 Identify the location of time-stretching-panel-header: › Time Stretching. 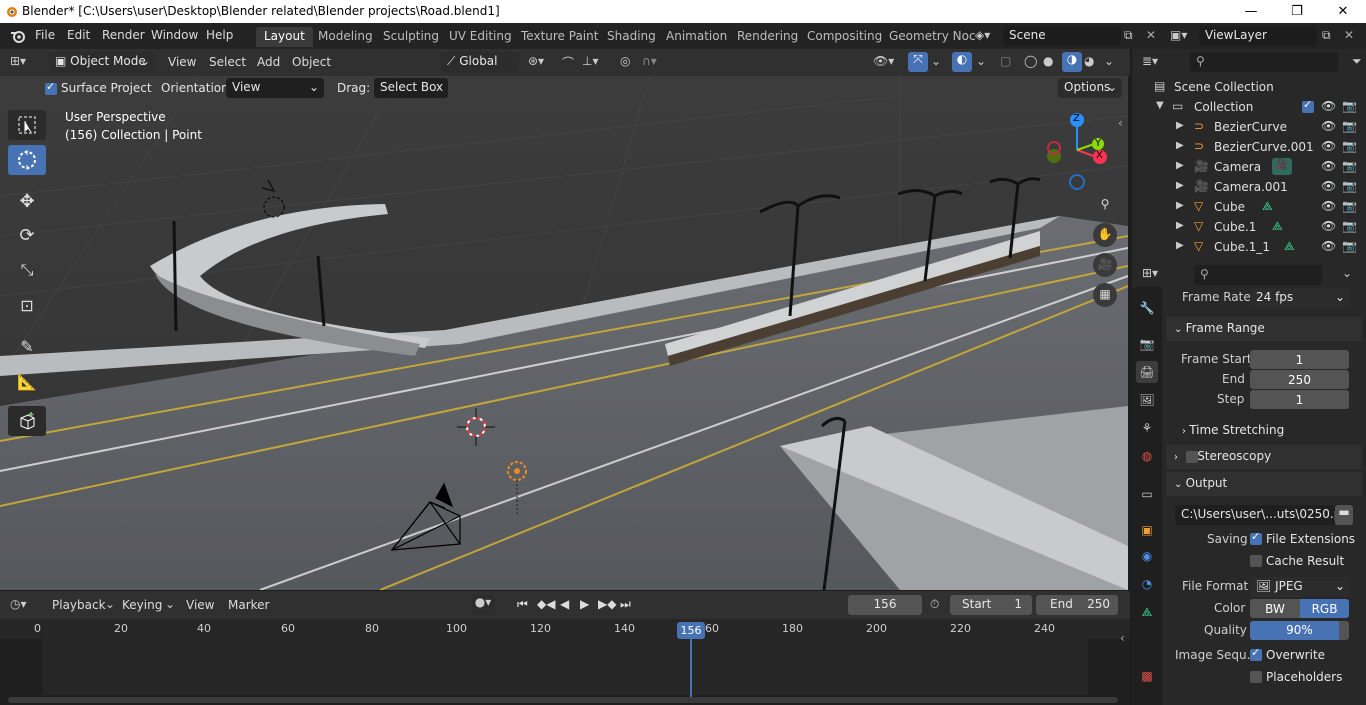
(1233, 430).